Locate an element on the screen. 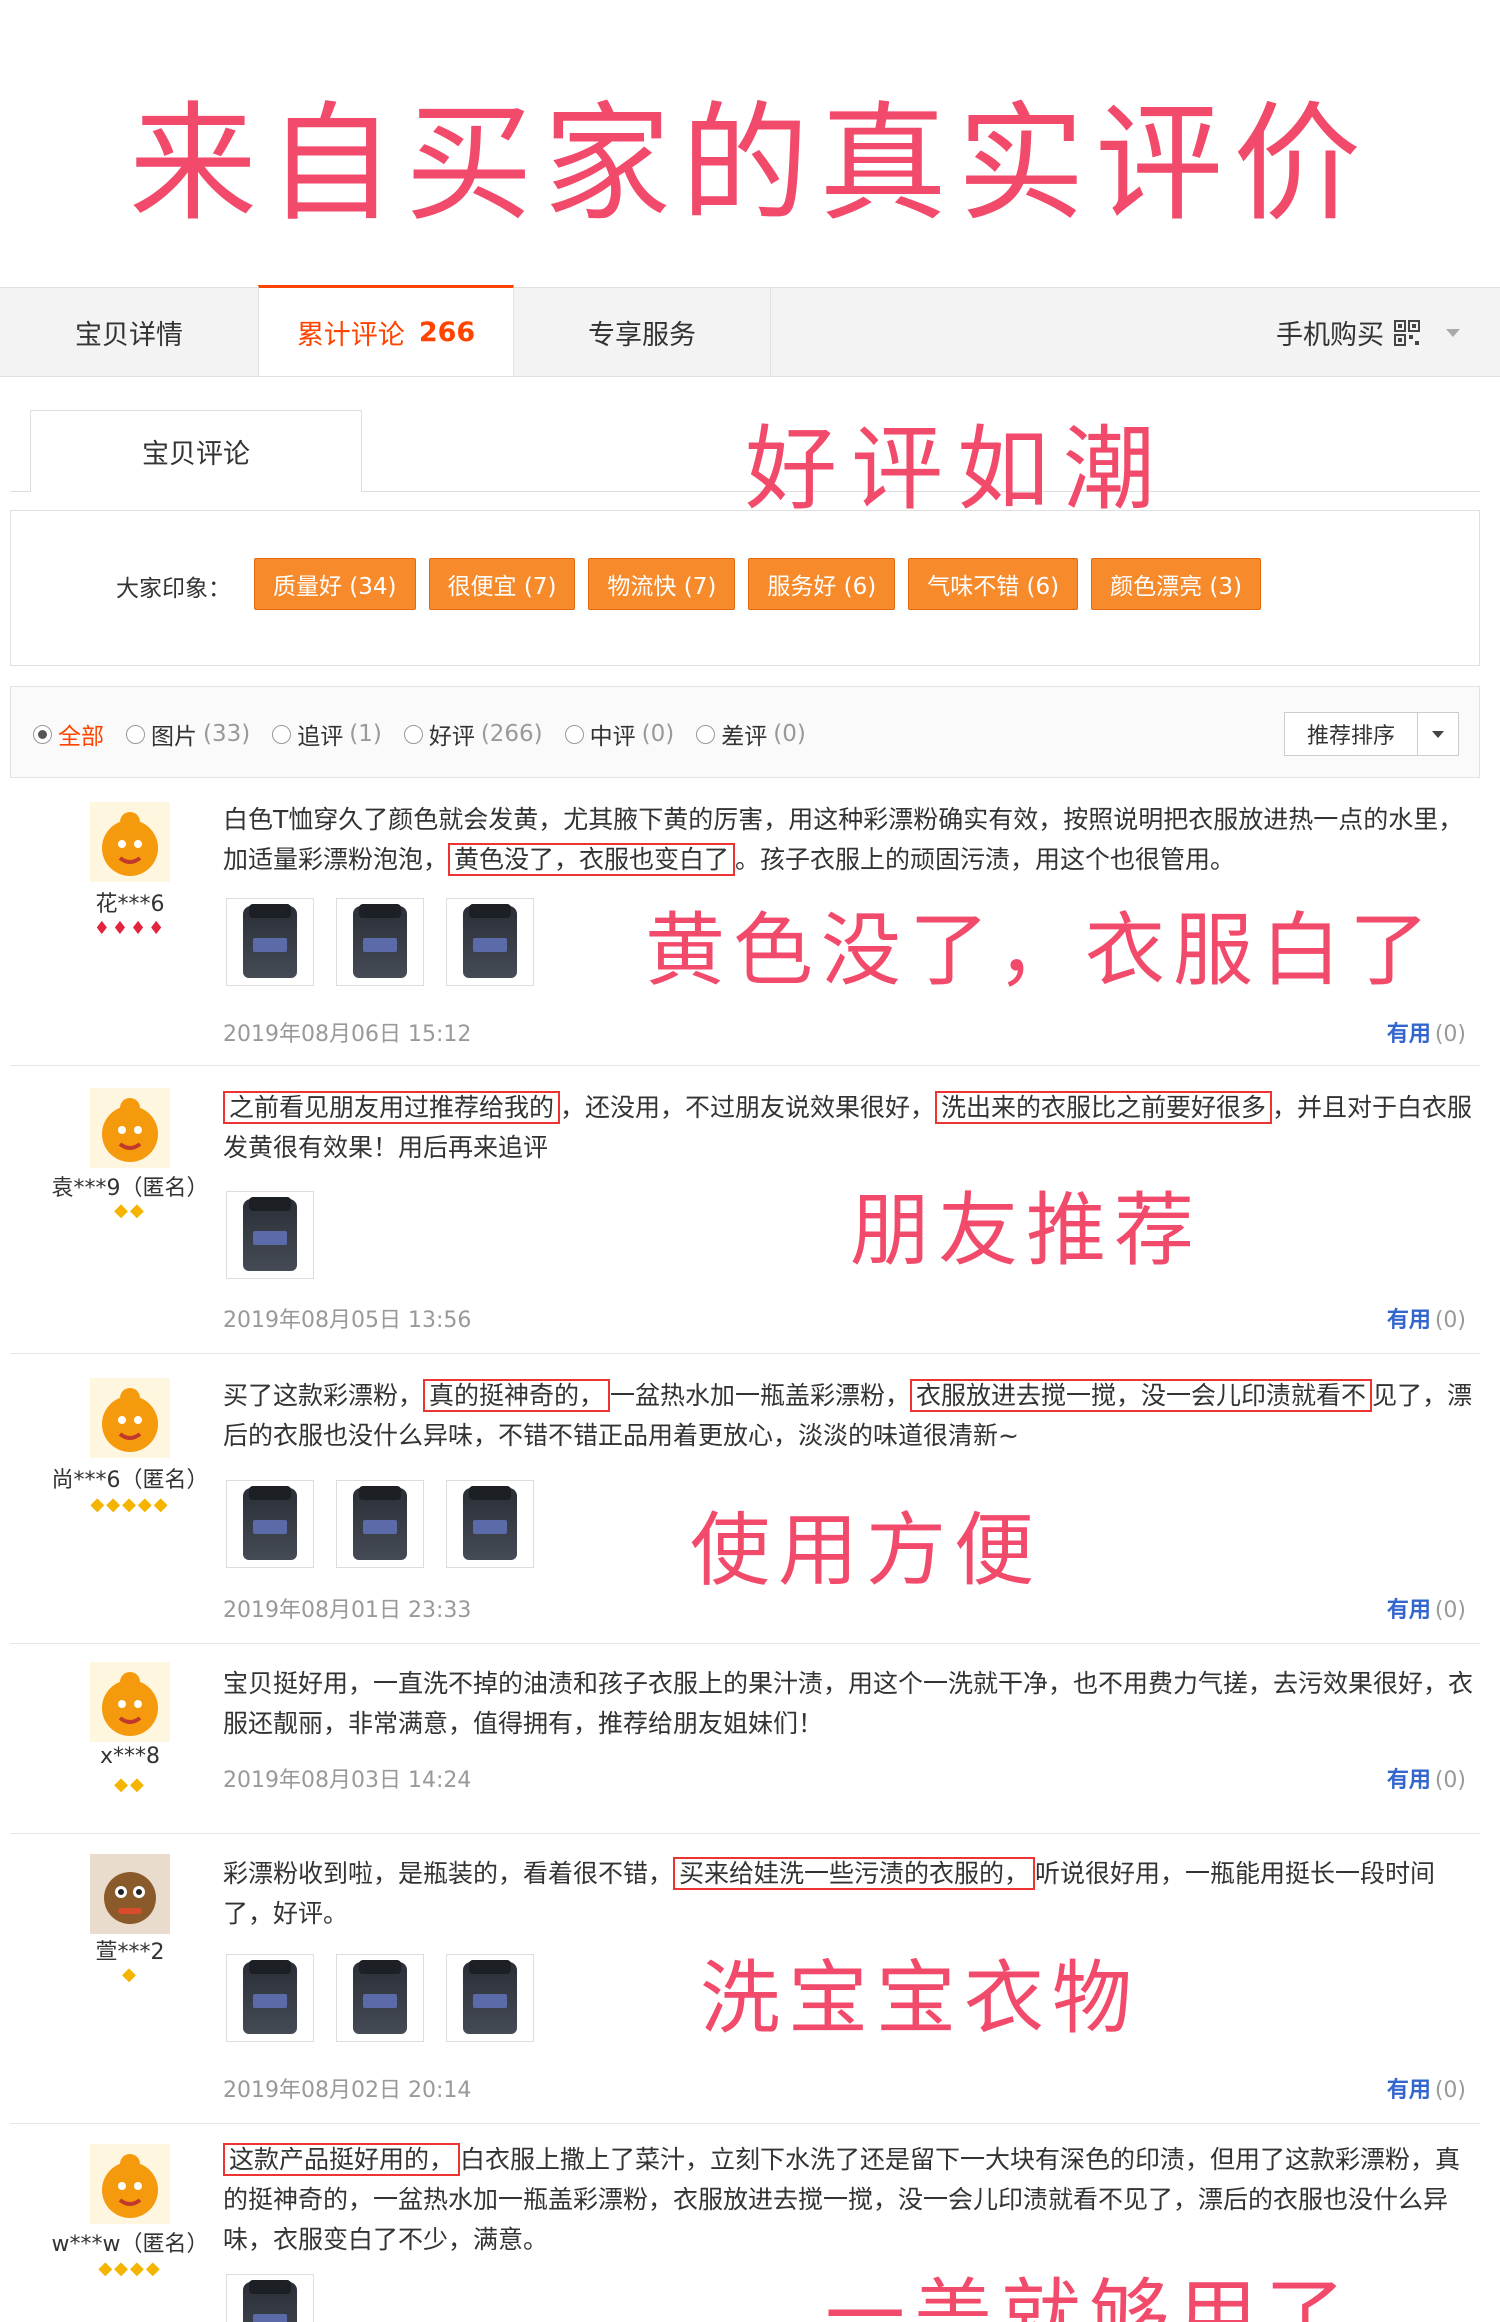 The width and height of the screenshot is (1500, 2322). reviewer-name: 花***6 is located at coordinates (130, 904).